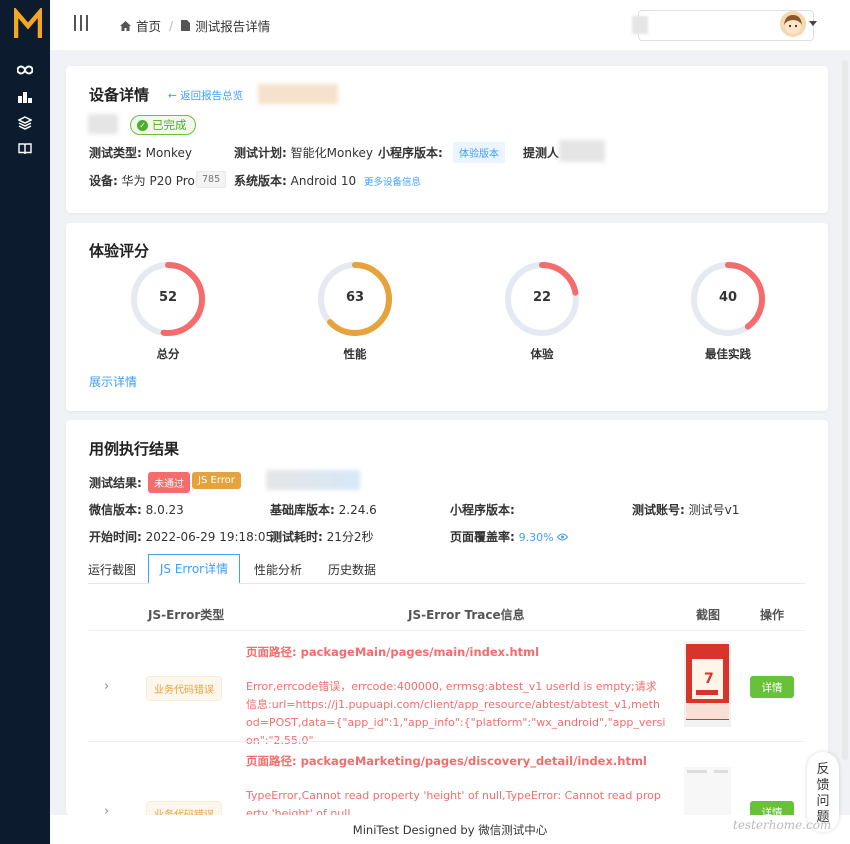  I want to click on score-title: 体验评分, so click(119, 251).